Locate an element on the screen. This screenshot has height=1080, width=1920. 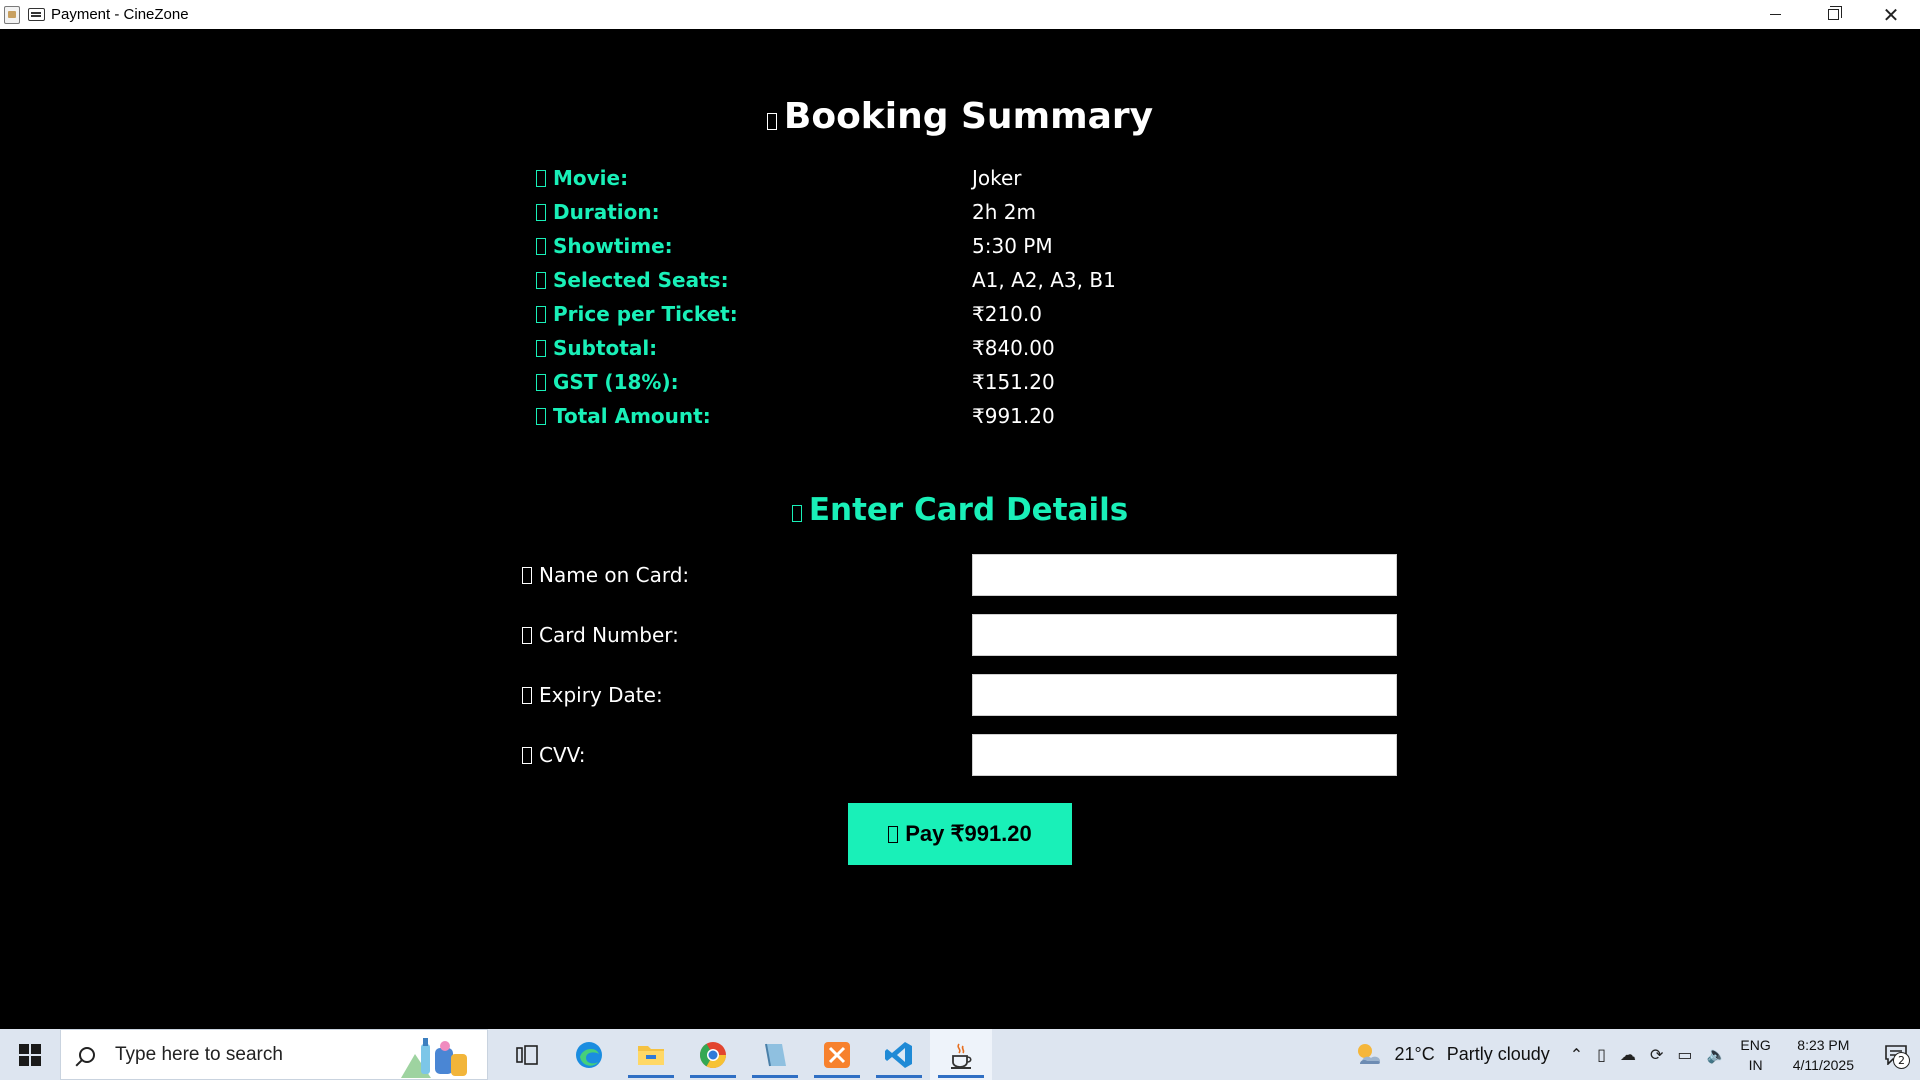
taskbar-apps is located at coordinates (744, 1054).